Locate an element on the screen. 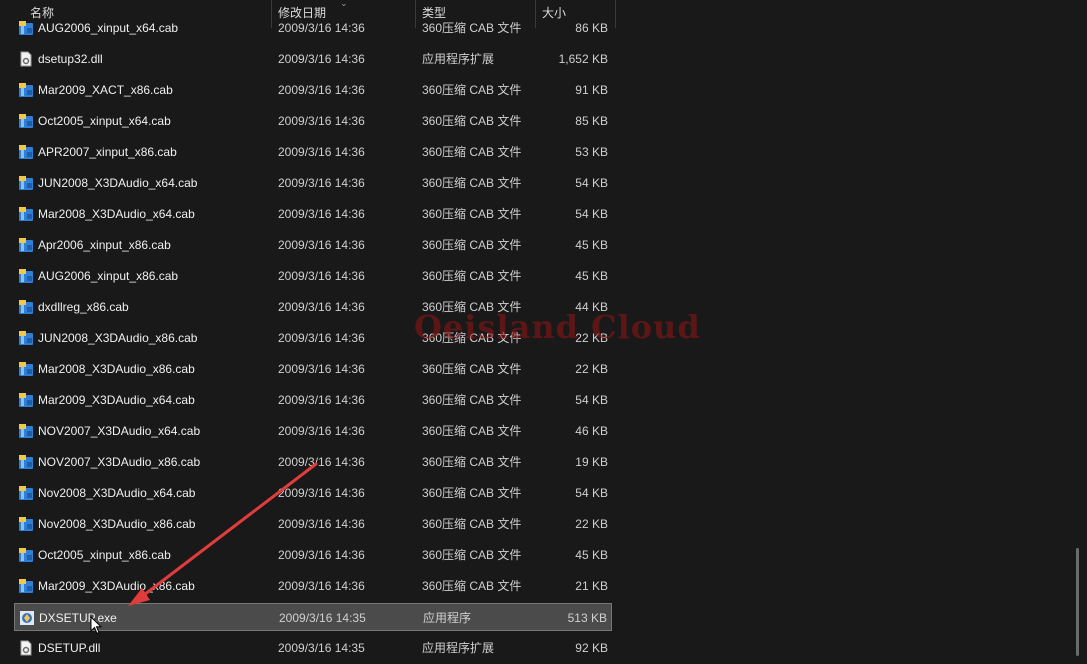  annotation-arrow is located at coordinates (223, 534).